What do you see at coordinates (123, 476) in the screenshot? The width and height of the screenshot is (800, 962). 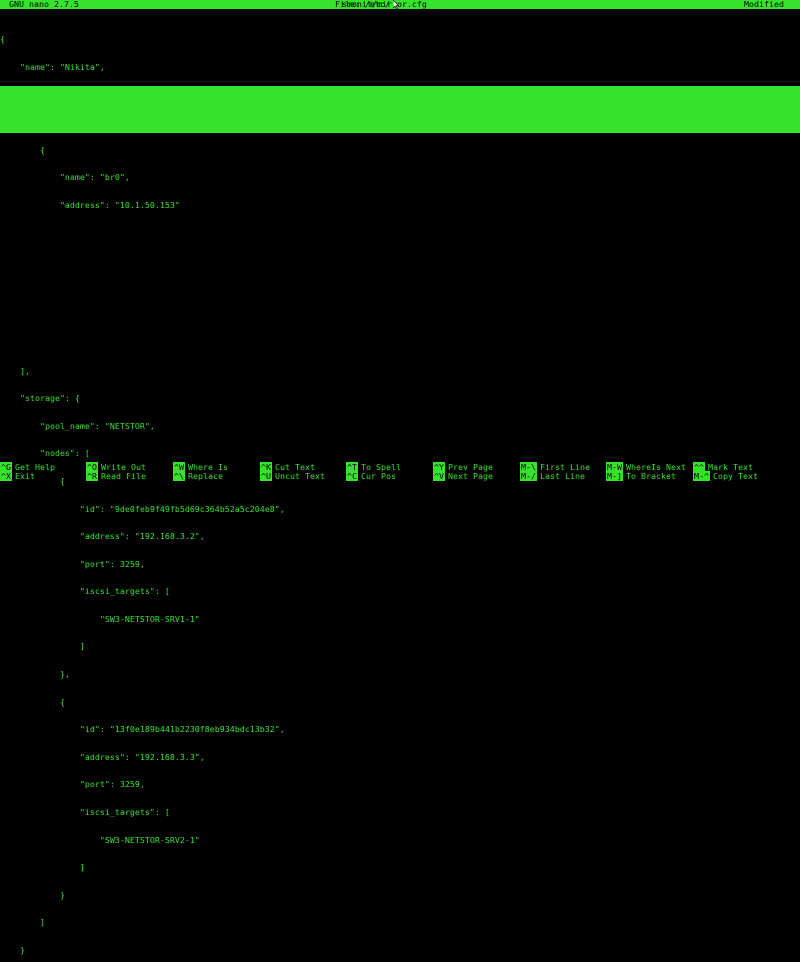 I see `shortcut-label: Read File` at bounding box center [123, 476].